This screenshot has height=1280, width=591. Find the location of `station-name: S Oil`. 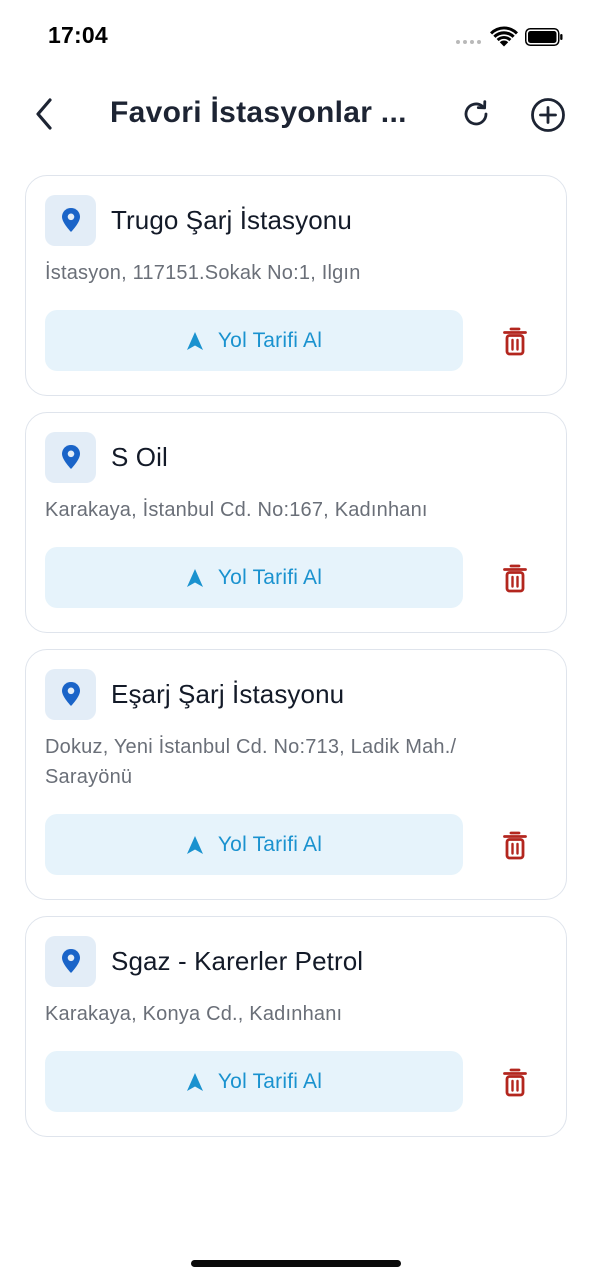

station-name: S Oil is located at coordinates (139, 456).